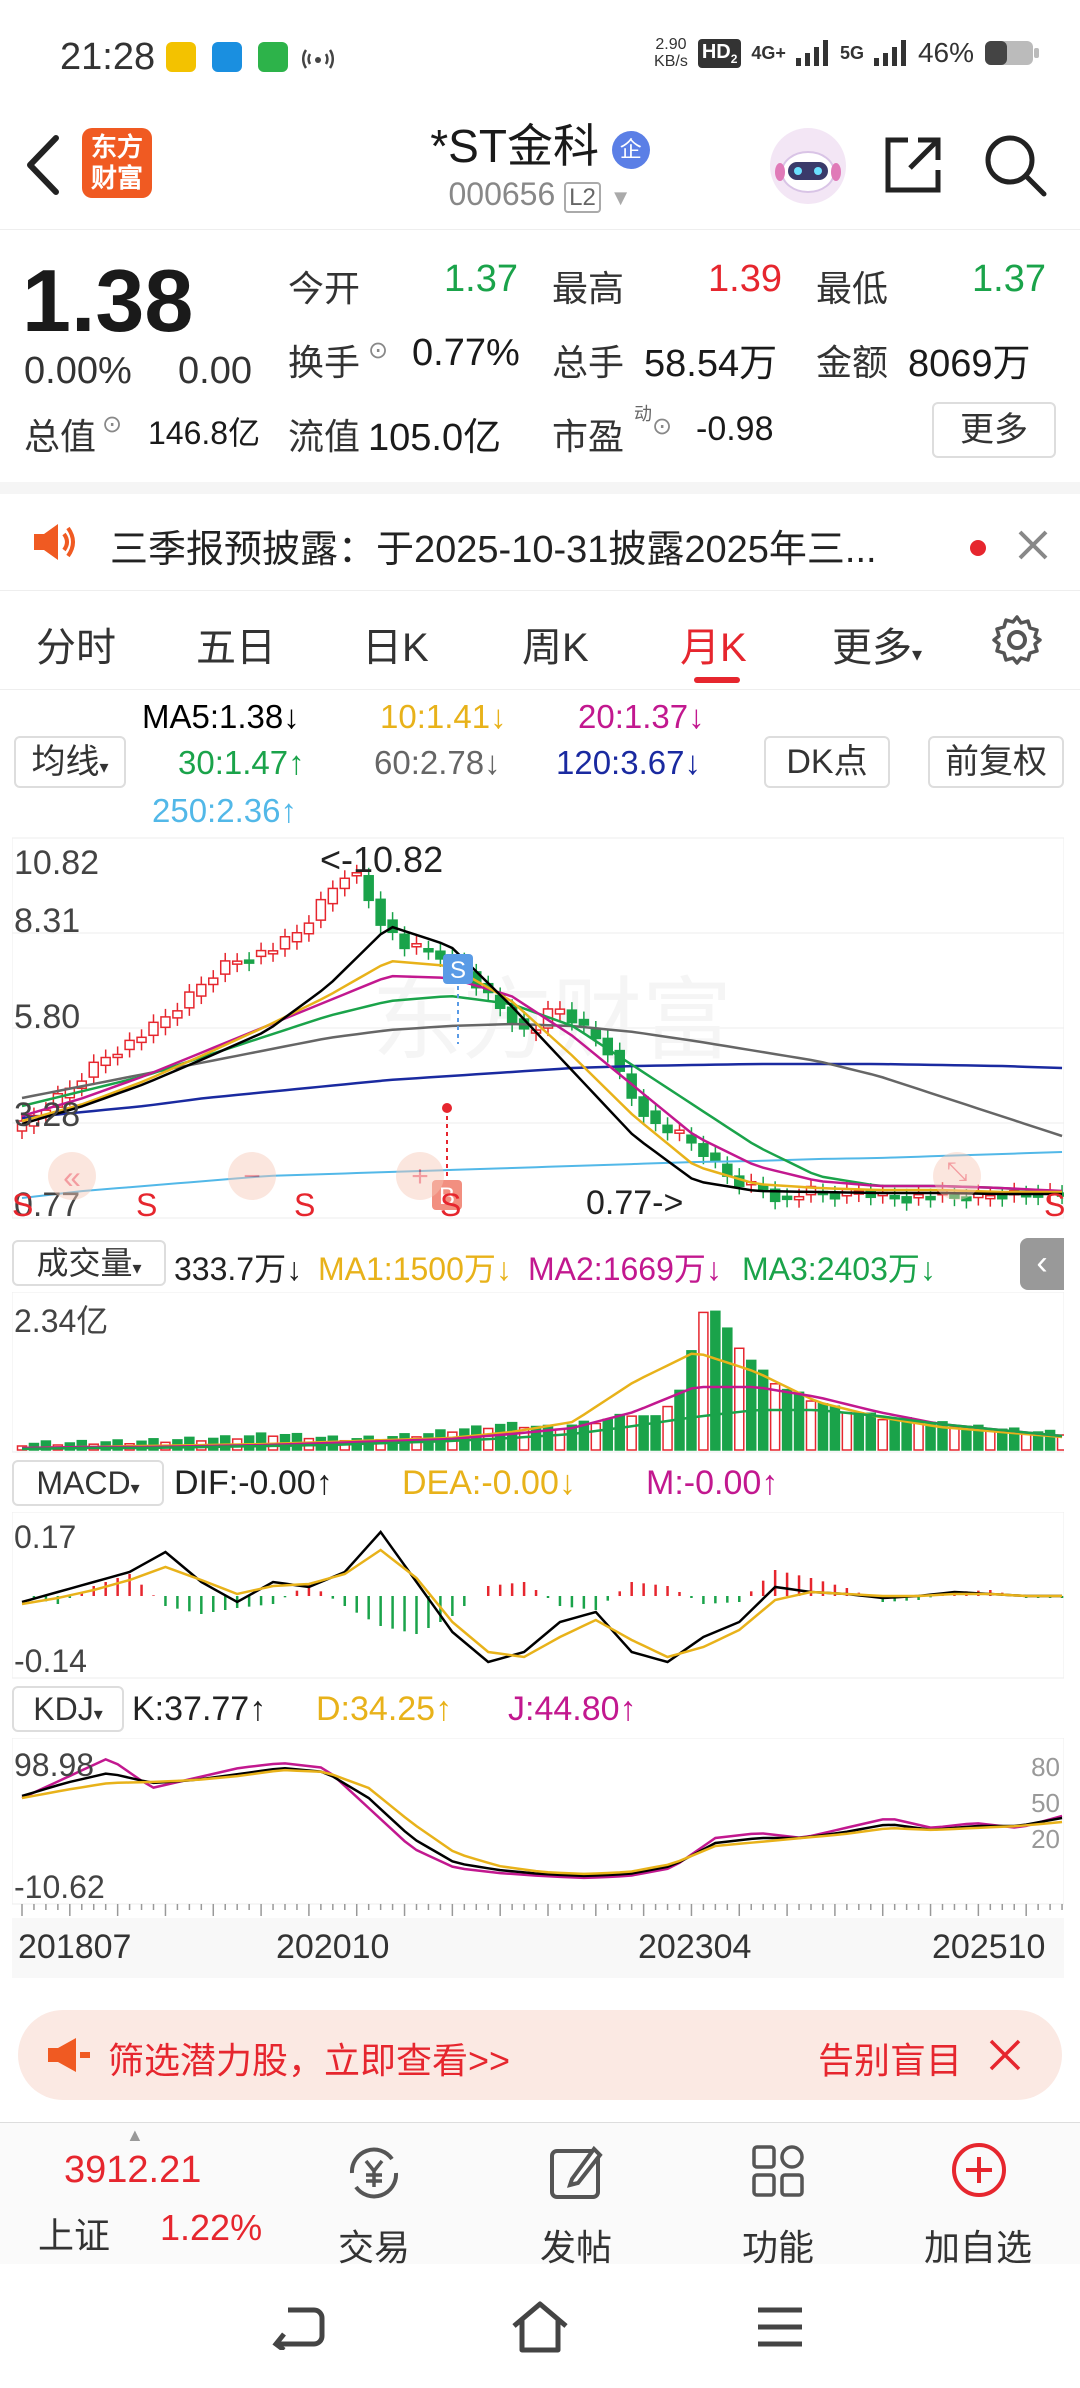  What do you see at coordinates (572, 1709) in the screenshot?
I see `kdj-j: J:44.80↑` at bounding box center [572, 1709].